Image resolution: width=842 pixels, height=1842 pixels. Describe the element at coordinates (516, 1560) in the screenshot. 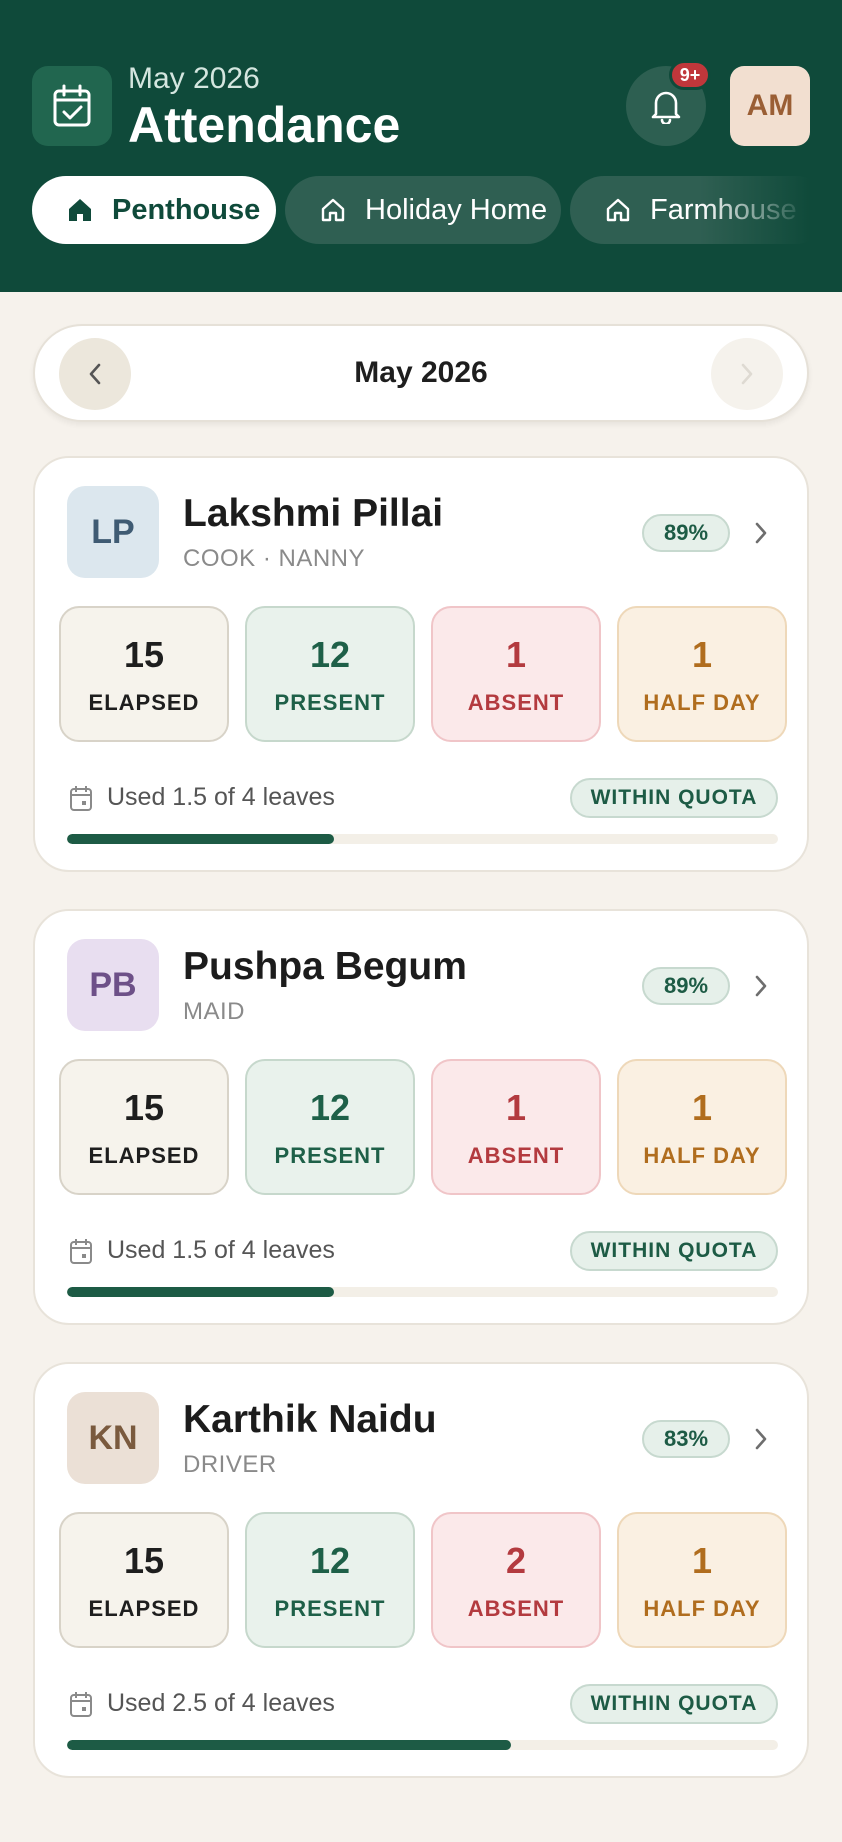

I see `stat-value: 2` at that location.